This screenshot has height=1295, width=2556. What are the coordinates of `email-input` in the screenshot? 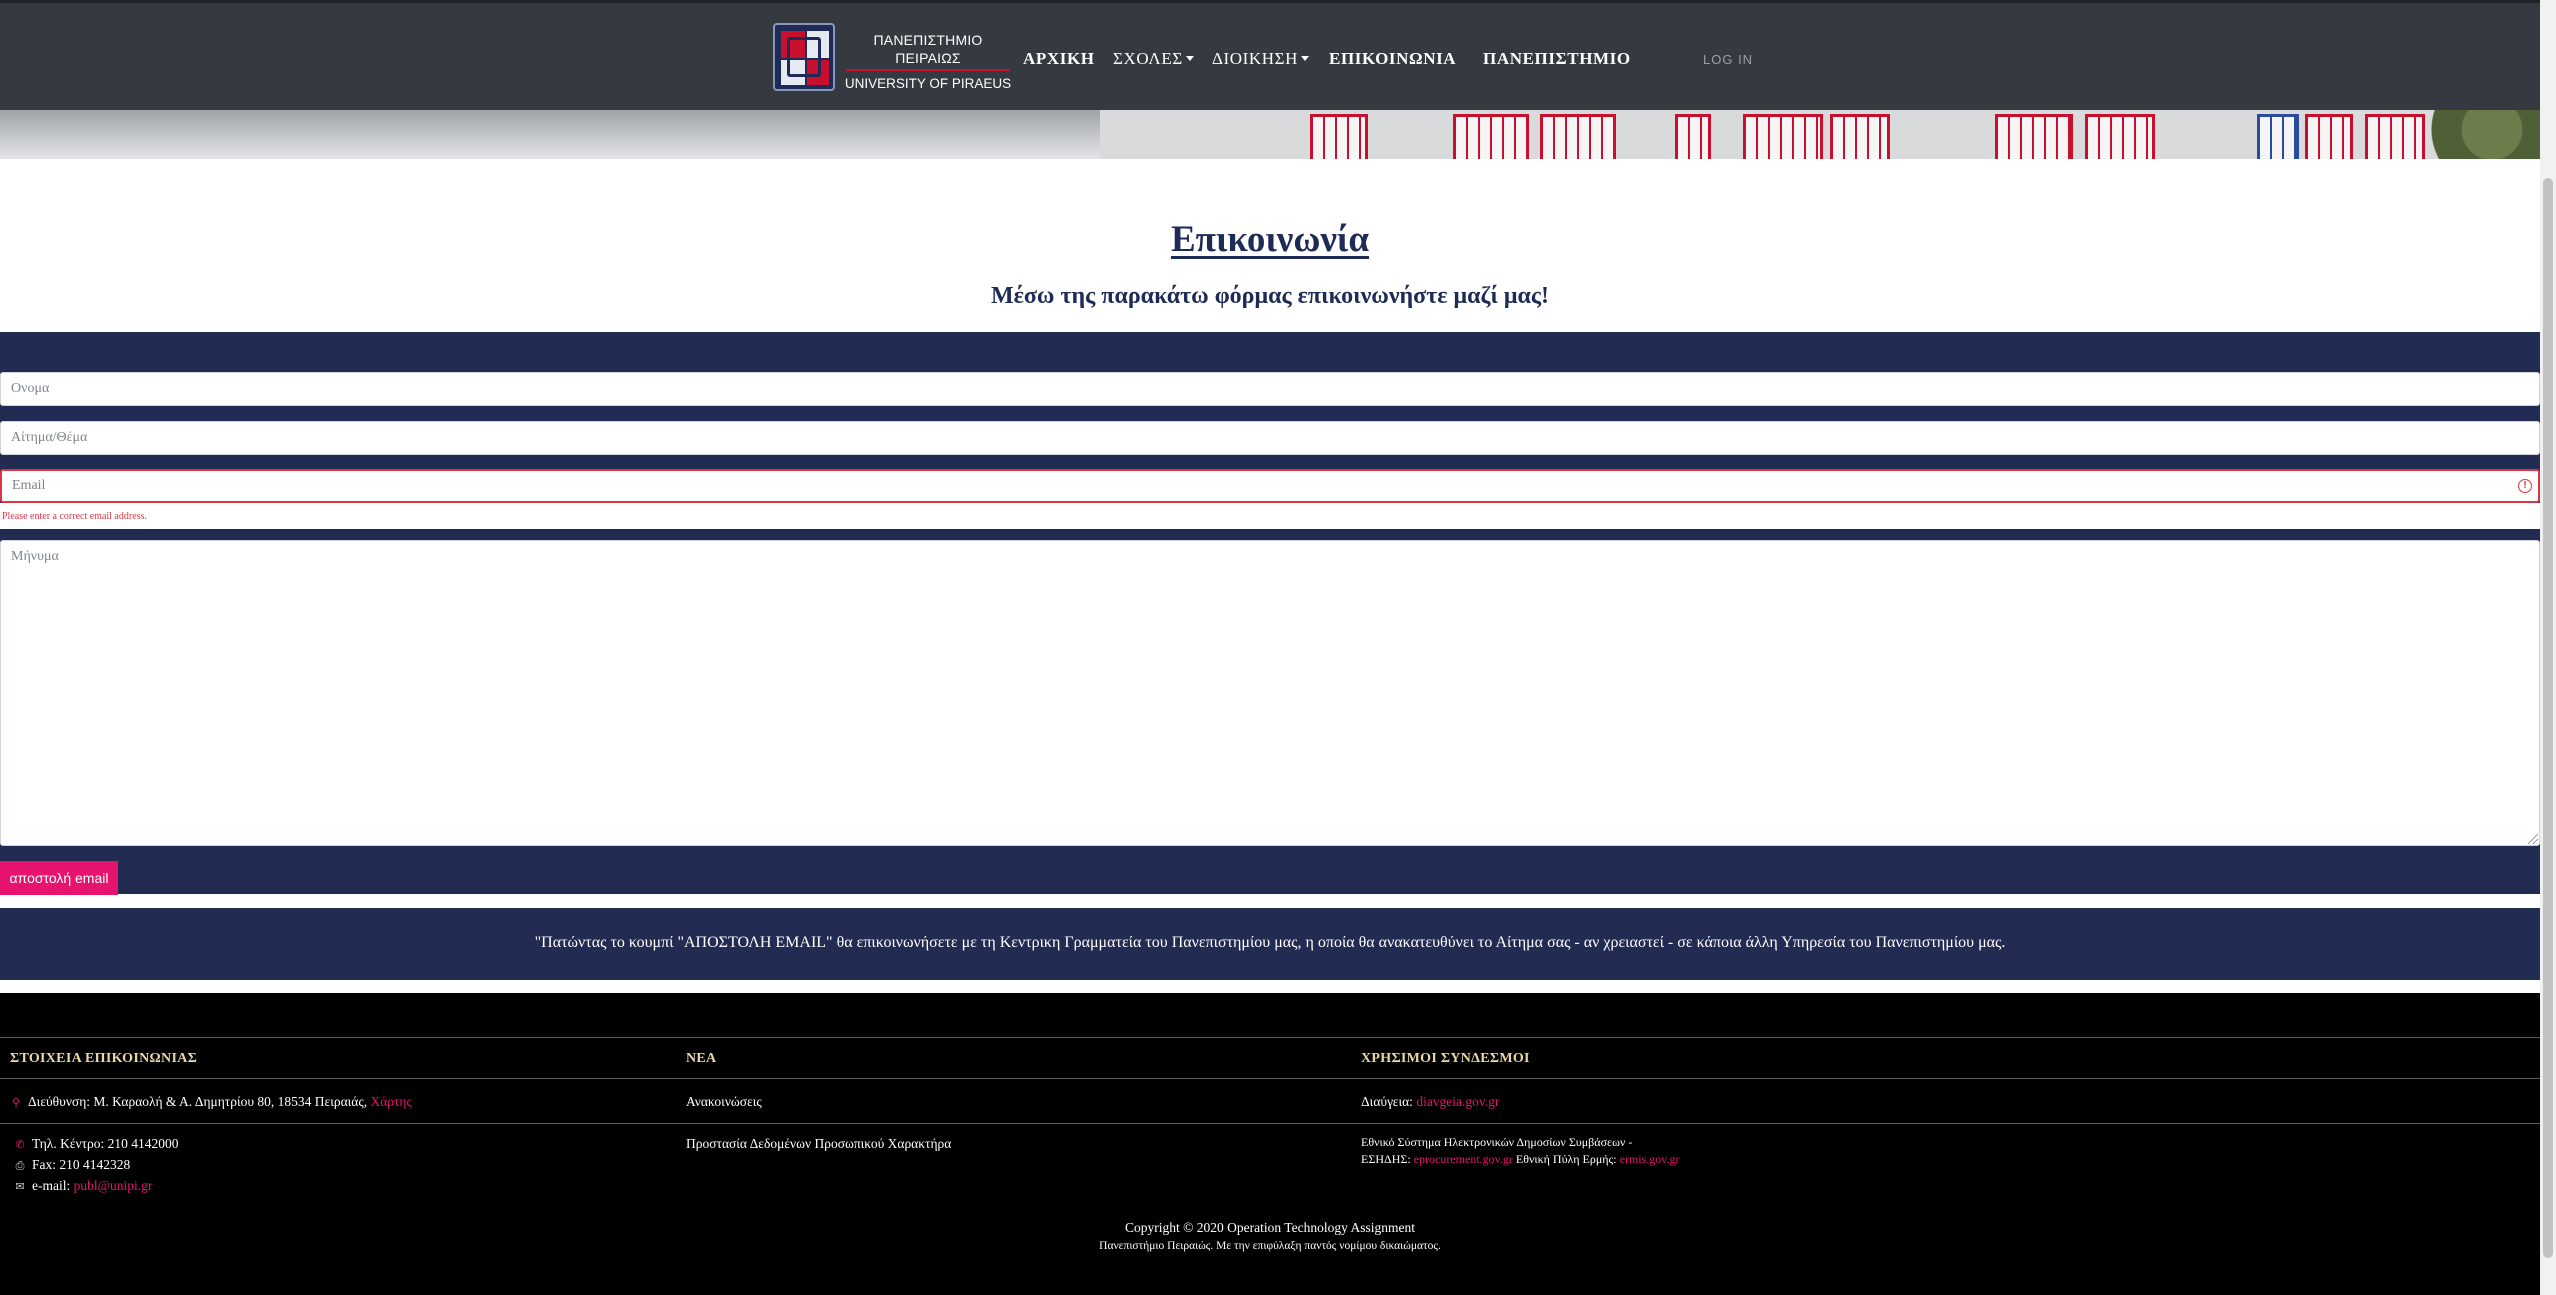 It's located at (1270, 486).